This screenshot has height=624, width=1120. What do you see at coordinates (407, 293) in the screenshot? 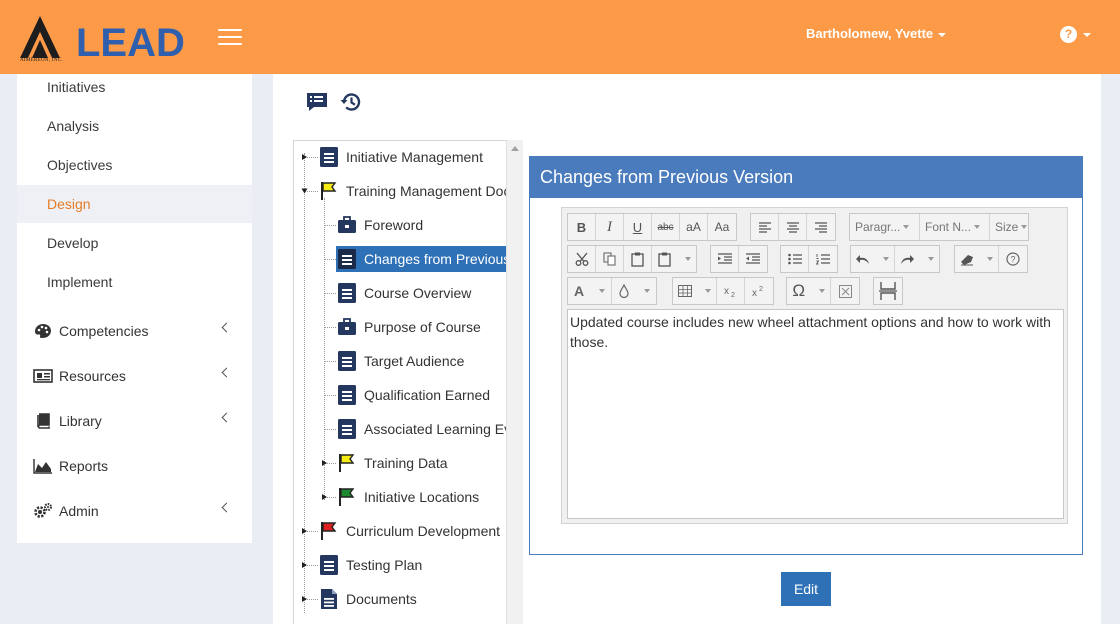
I see `tree-node: Course Overview` at bounding box center [407, 293].